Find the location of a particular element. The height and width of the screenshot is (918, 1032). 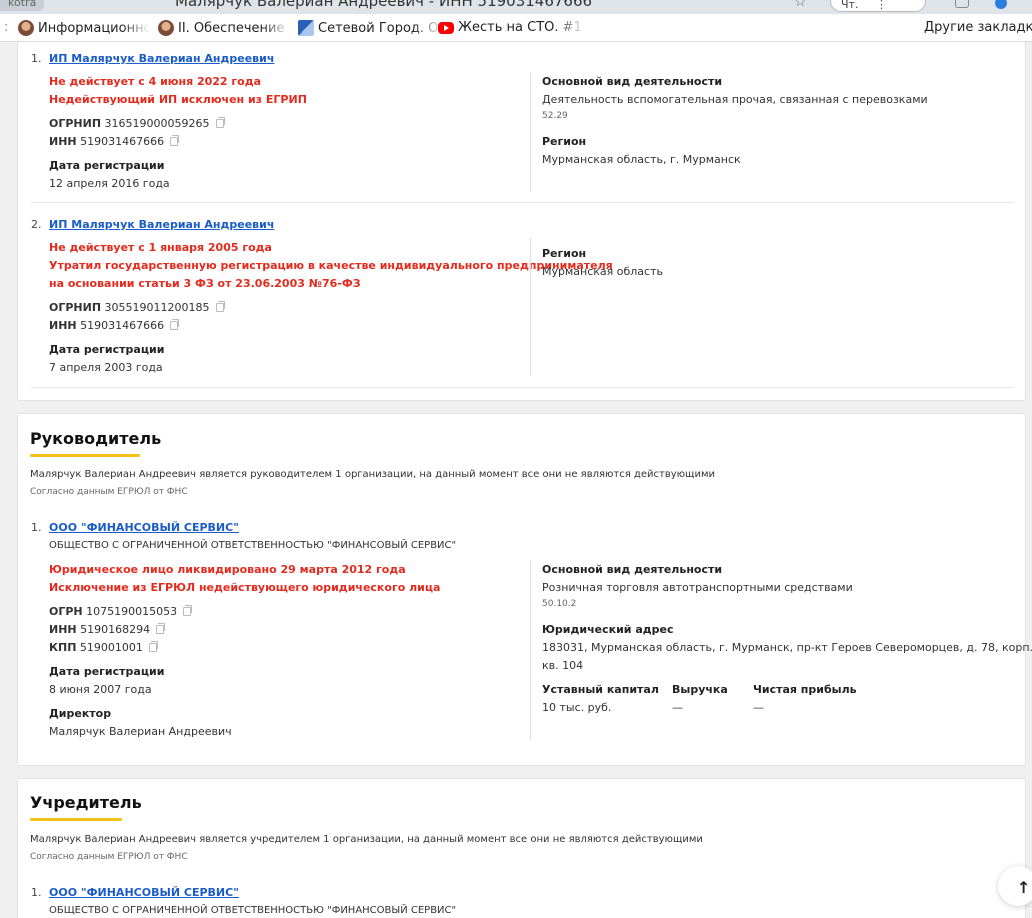

inn-value: 5190168294 is located at coordinates (115, 629).